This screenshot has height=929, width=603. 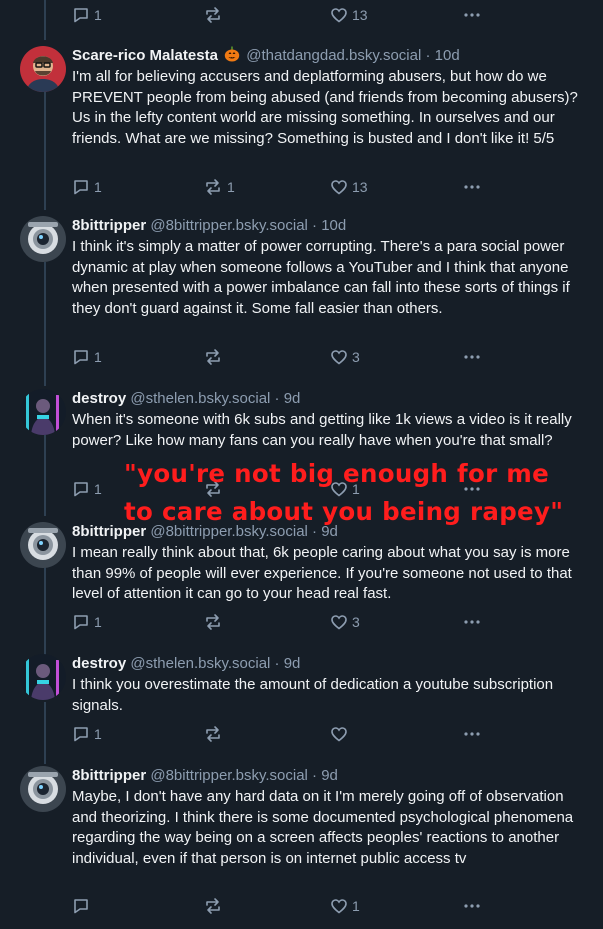 What do you see at coordinates (356, 622) in the screenshot?
I see `like-count: 3` at bounding box center [356, 622].